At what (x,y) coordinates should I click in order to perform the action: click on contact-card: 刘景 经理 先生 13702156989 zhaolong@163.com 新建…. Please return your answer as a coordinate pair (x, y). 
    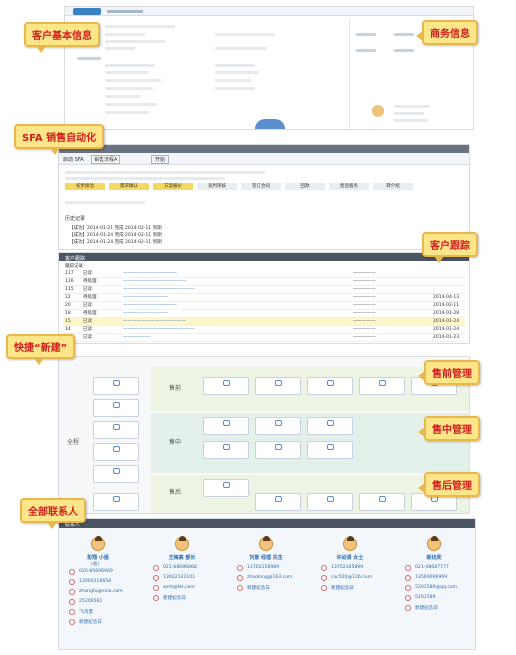
    Looking at the image, I should click on (277, 592).